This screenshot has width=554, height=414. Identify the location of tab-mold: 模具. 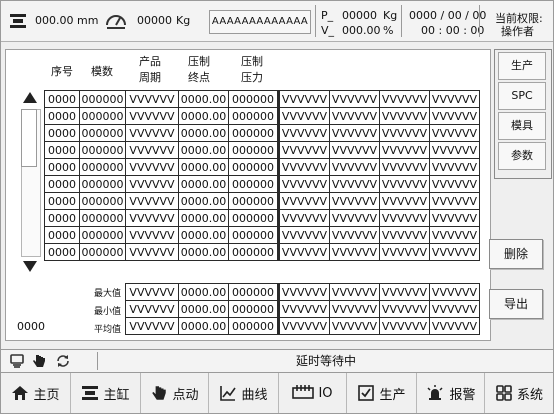
(522, 126).